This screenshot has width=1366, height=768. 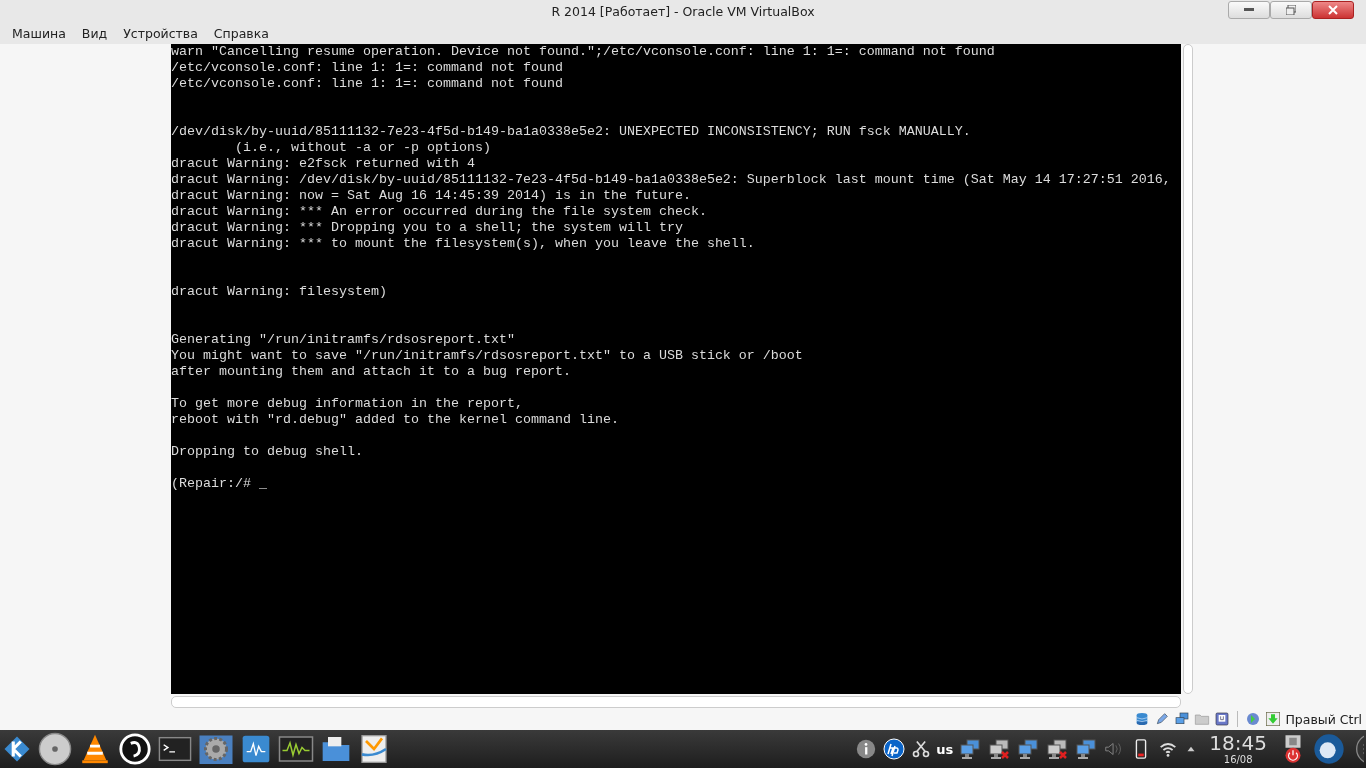 What do you see at coordinates (279, 292) in the screenshot?
I see `console-line: dracut Warning: filesystem)` at bounding box center [279, 292].